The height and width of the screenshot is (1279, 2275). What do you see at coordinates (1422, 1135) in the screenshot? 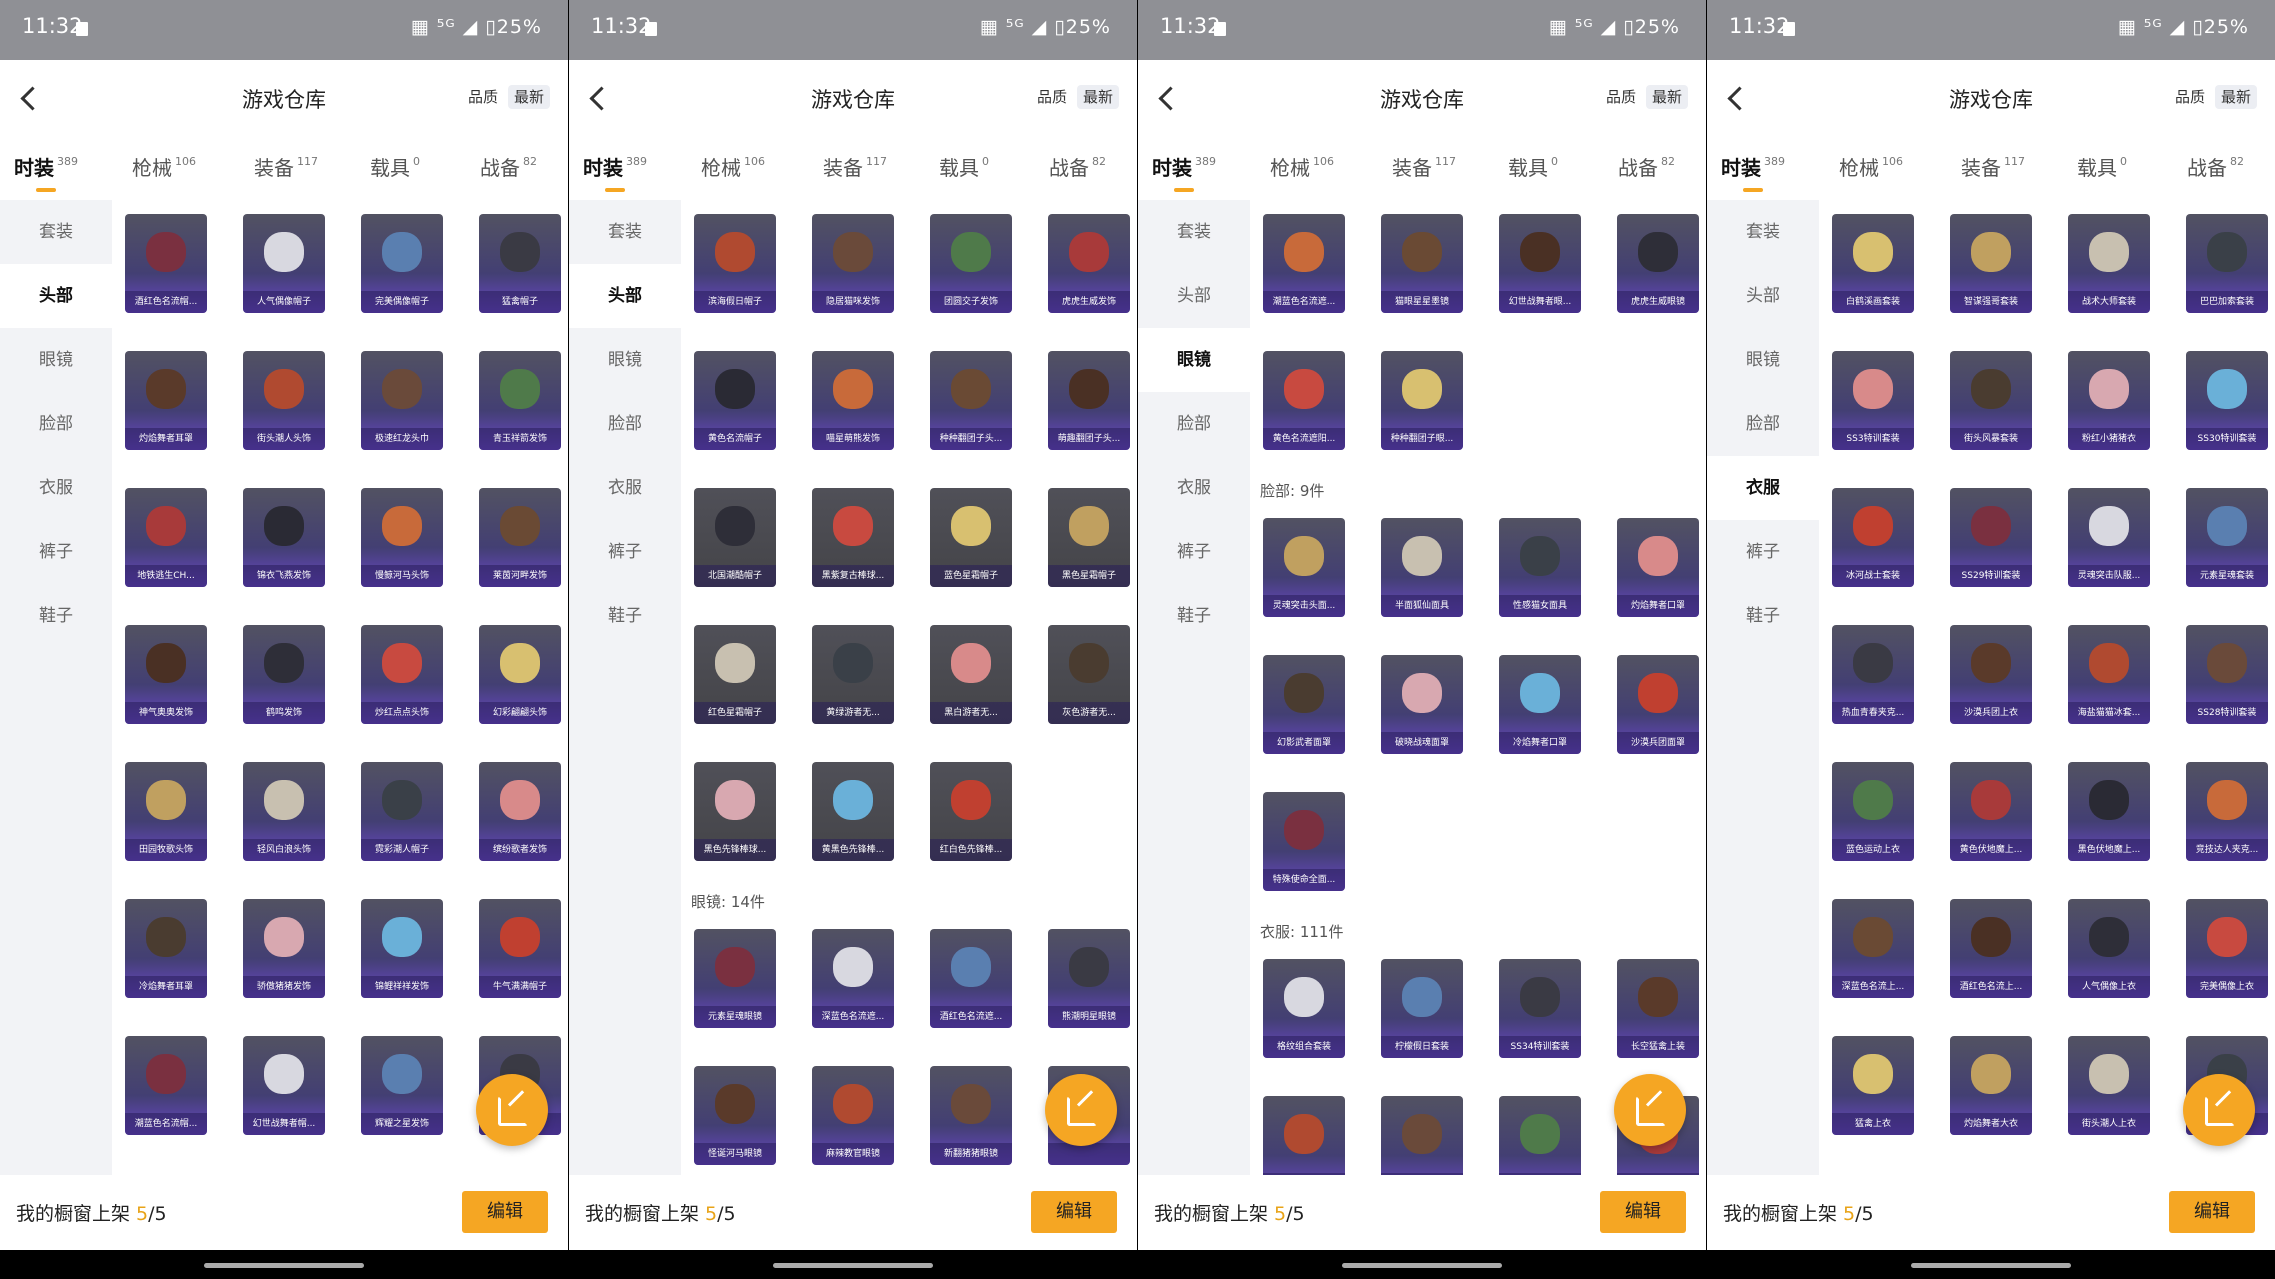
I see `item-card: SS33特训套装` at bounding box center [1422, 1135].